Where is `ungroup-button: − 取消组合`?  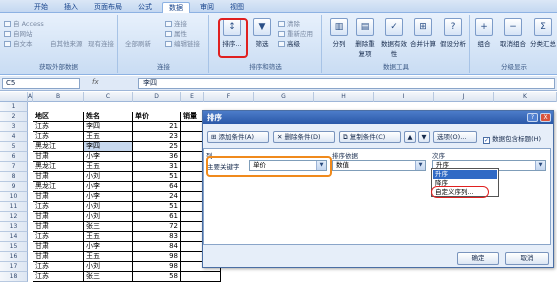 ungroup-button: − 取消组合 is located at coordinates (513, 33).